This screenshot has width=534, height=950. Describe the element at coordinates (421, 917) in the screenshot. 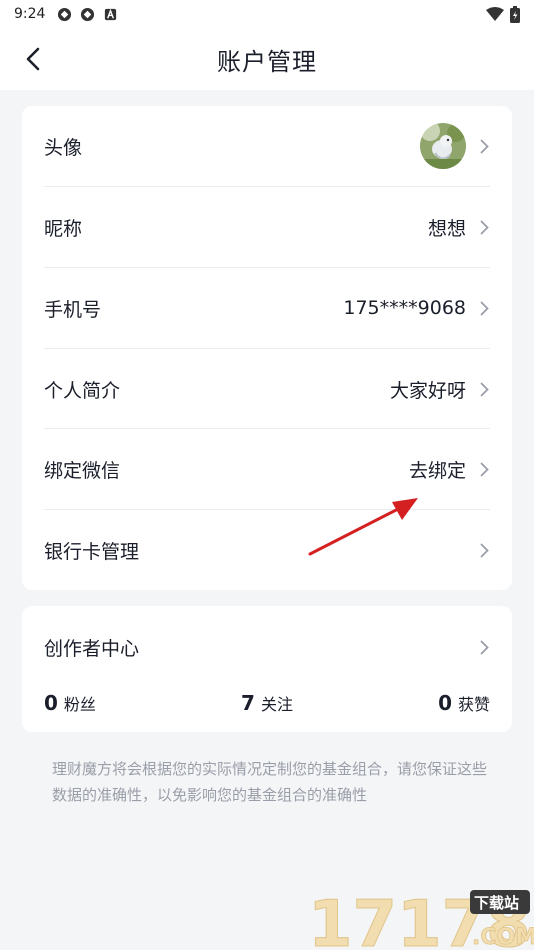

I see `watermark-logo: 17178 下载站 .COM` at that location.